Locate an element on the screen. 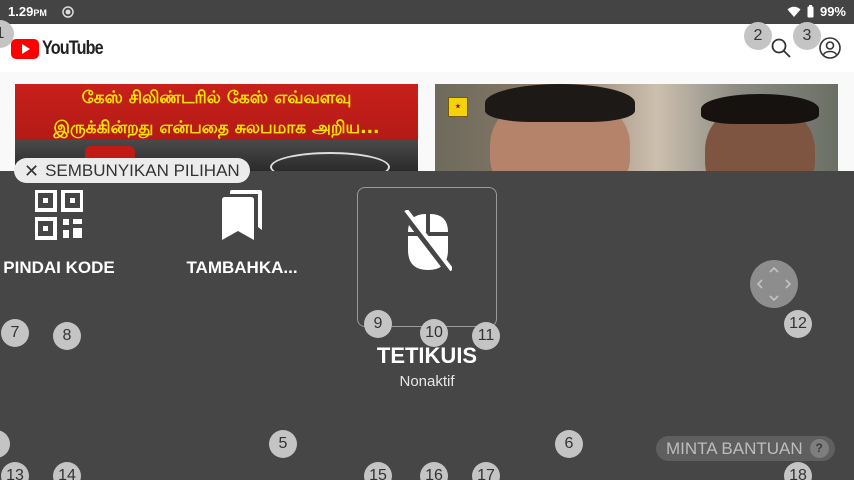 The height and width of the screenshot is (480, 854). video-thumbnail-2: ★ is located at coordinates (636, 127).